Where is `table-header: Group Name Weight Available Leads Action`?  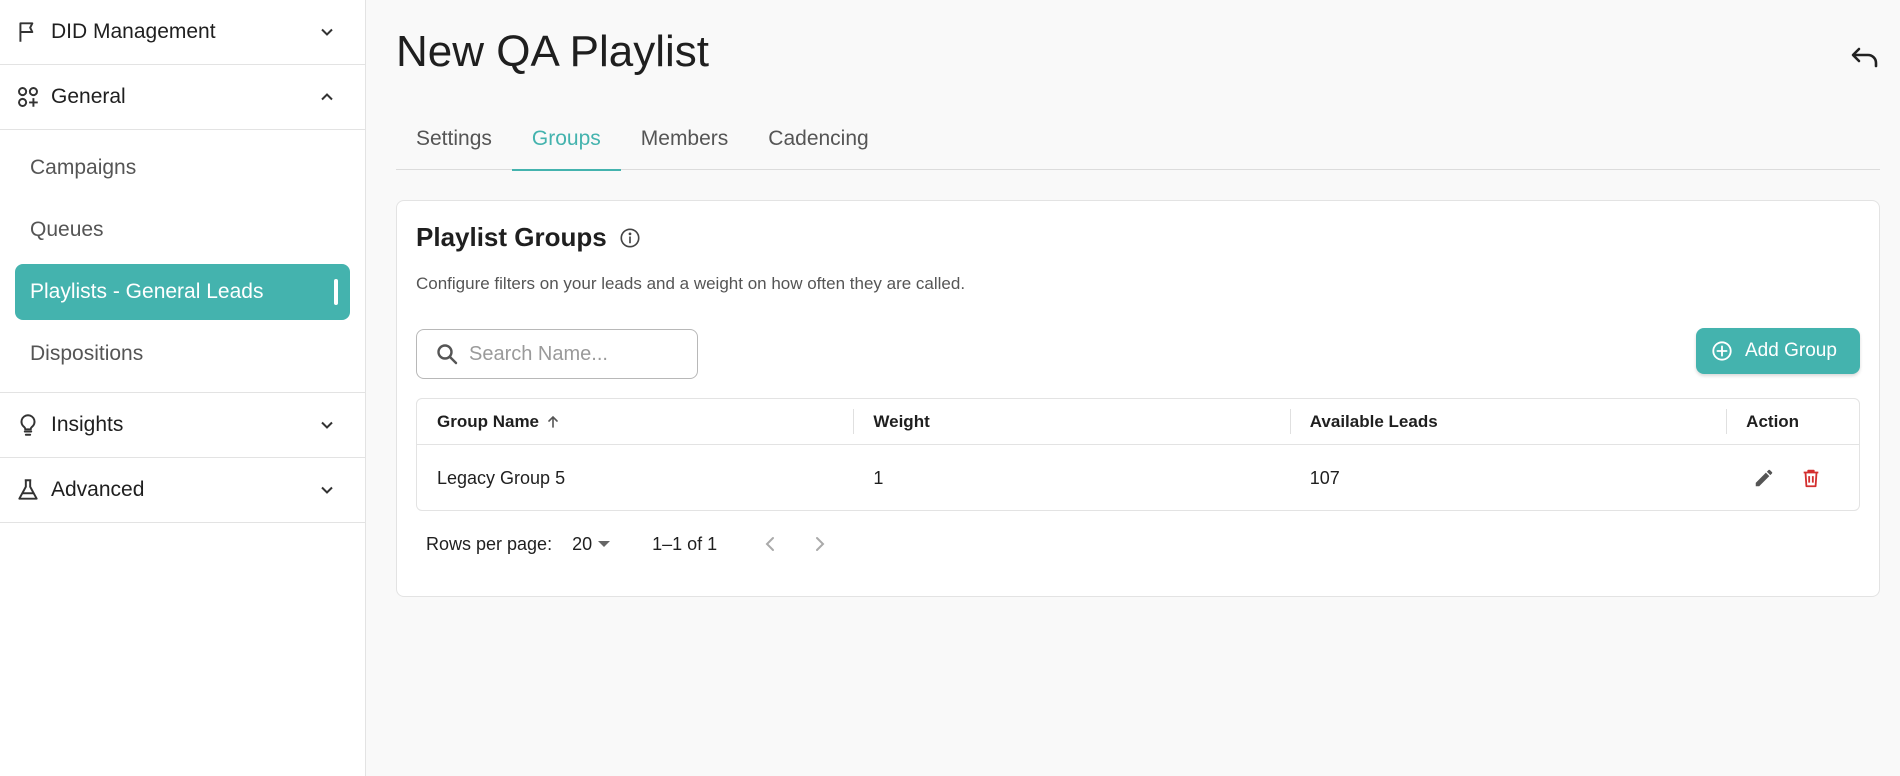 table-header: Group Name Weight Available Leads Action is located at coordinates (1138, 422).